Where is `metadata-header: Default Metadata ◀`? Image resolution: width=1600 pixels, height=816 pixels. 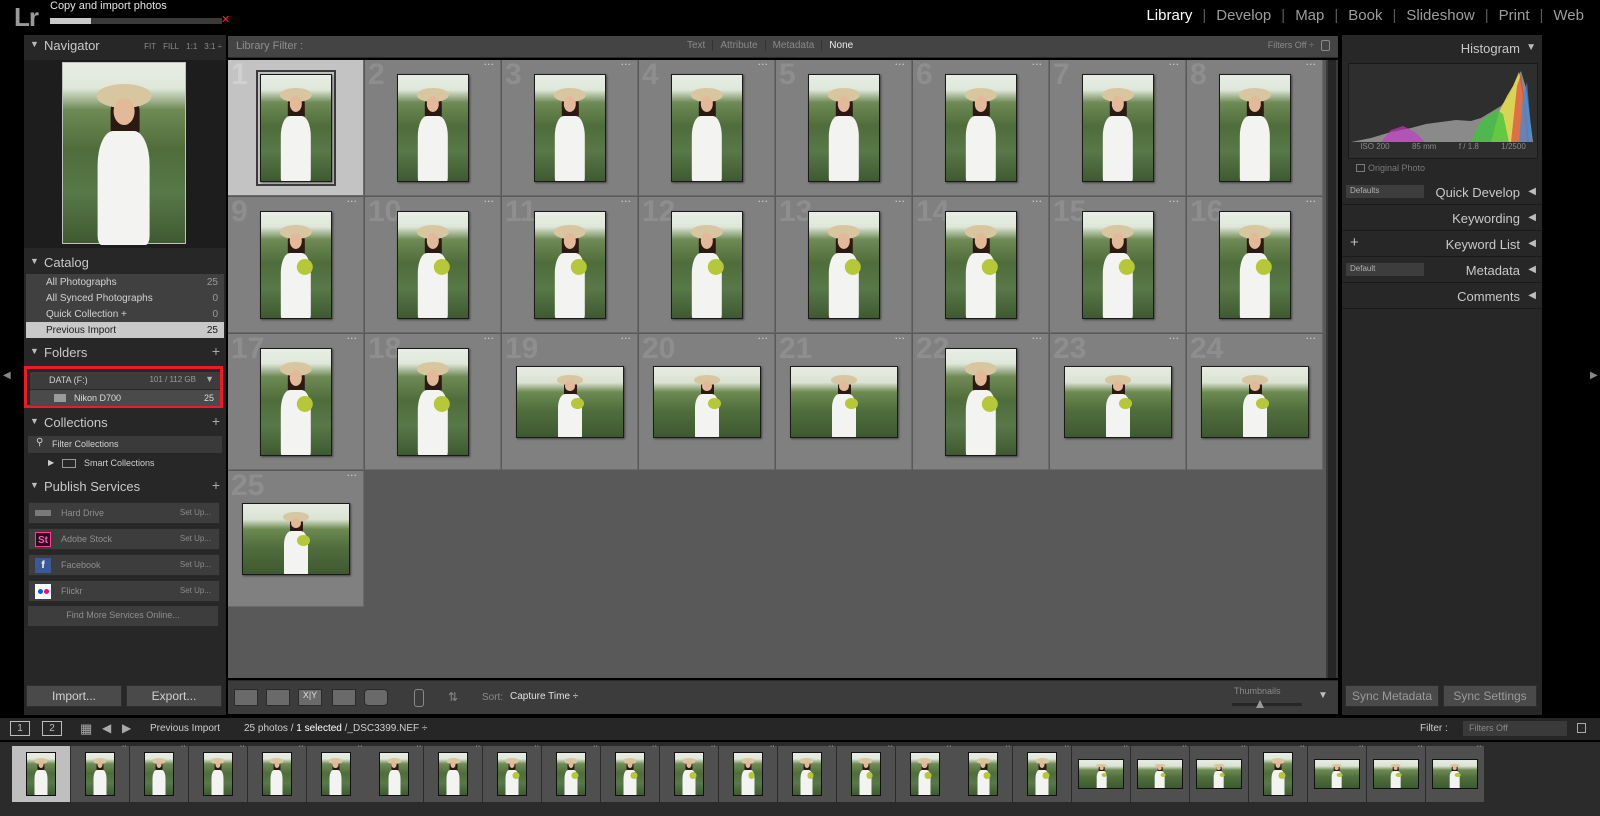 metadata-header: Default Metadata ◀ is located at coordinates (1442, 270).